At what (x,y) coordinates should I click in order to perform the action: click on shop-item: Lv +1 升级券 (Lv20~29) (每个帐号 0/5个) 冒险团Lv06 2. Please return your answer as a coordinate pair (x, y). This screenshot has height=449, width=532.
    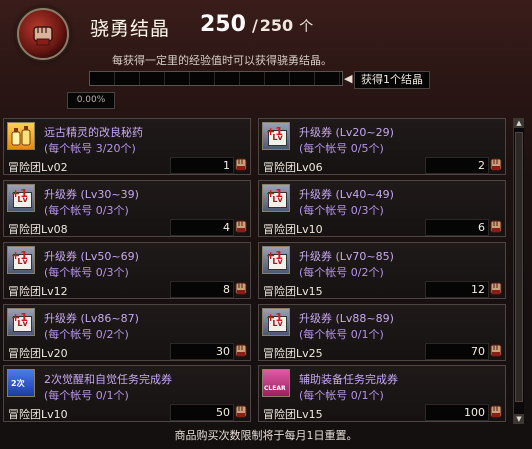
    Looking at the image, I should click on (382, 146).